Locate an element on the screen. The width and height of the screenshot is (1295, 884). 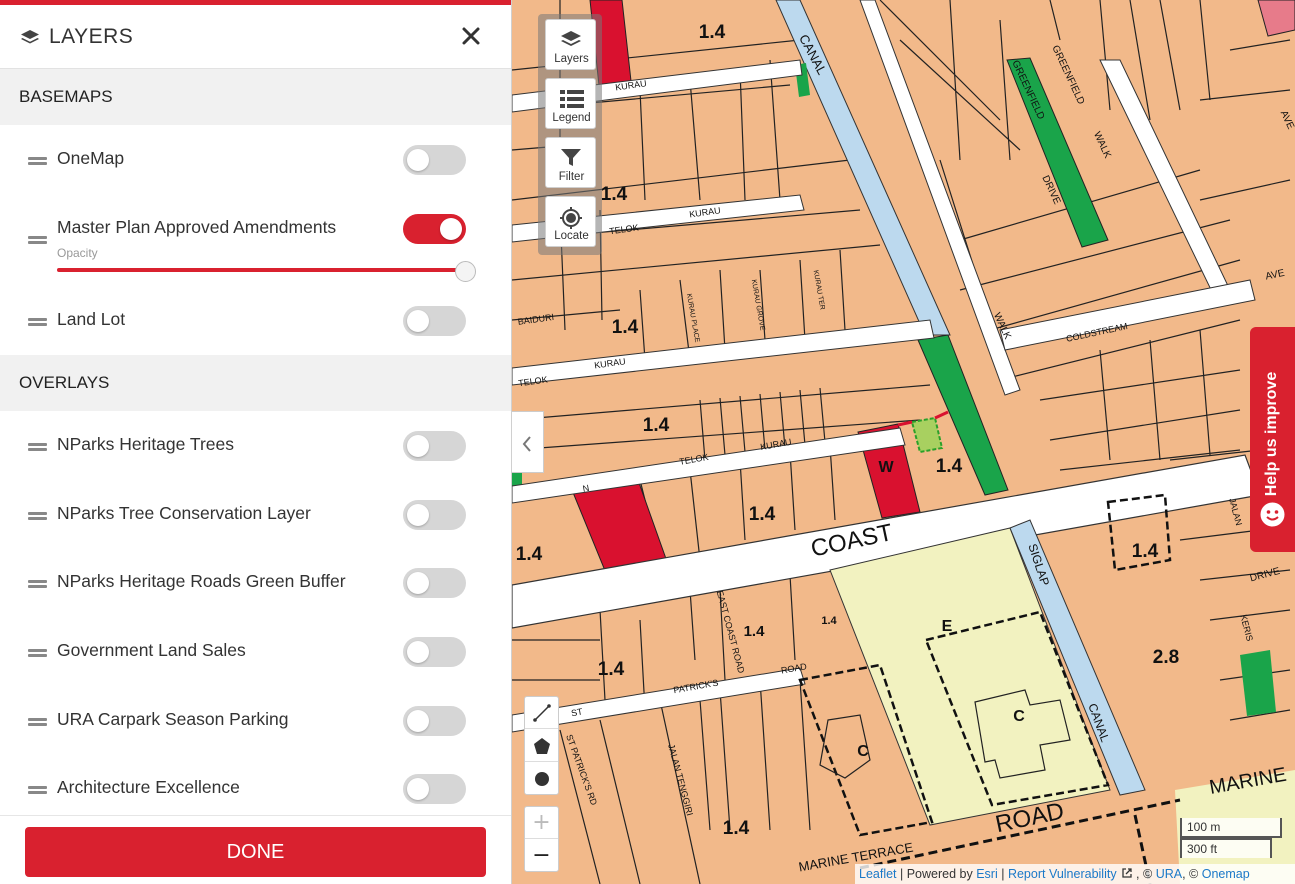
panel-header: LAYERS is located at coordinates (255, 37).